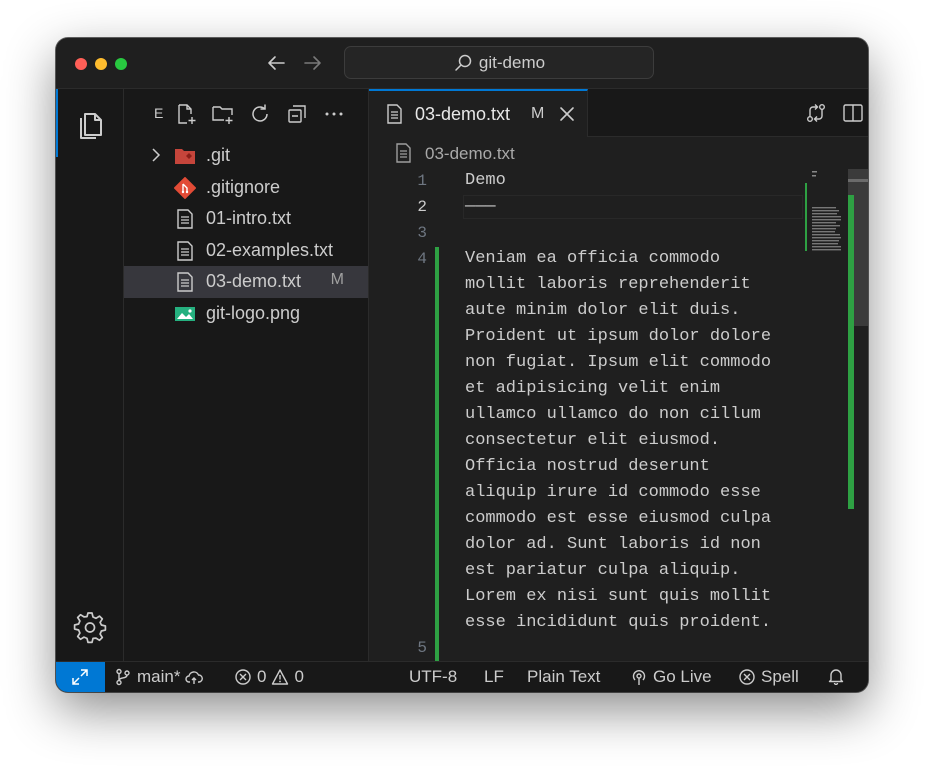 This screenshot has width=925, height=767. What do you see at coordinates (512, 62) in the screenshot?
I see `command-center-label: git-demo` at bounding box center [512, 62].